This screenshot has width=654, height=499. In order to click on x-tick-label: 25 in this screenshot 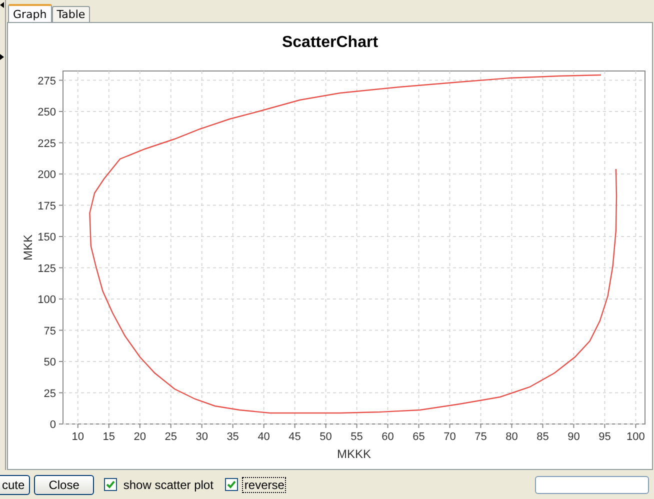, I will do `click(170, 437)`.